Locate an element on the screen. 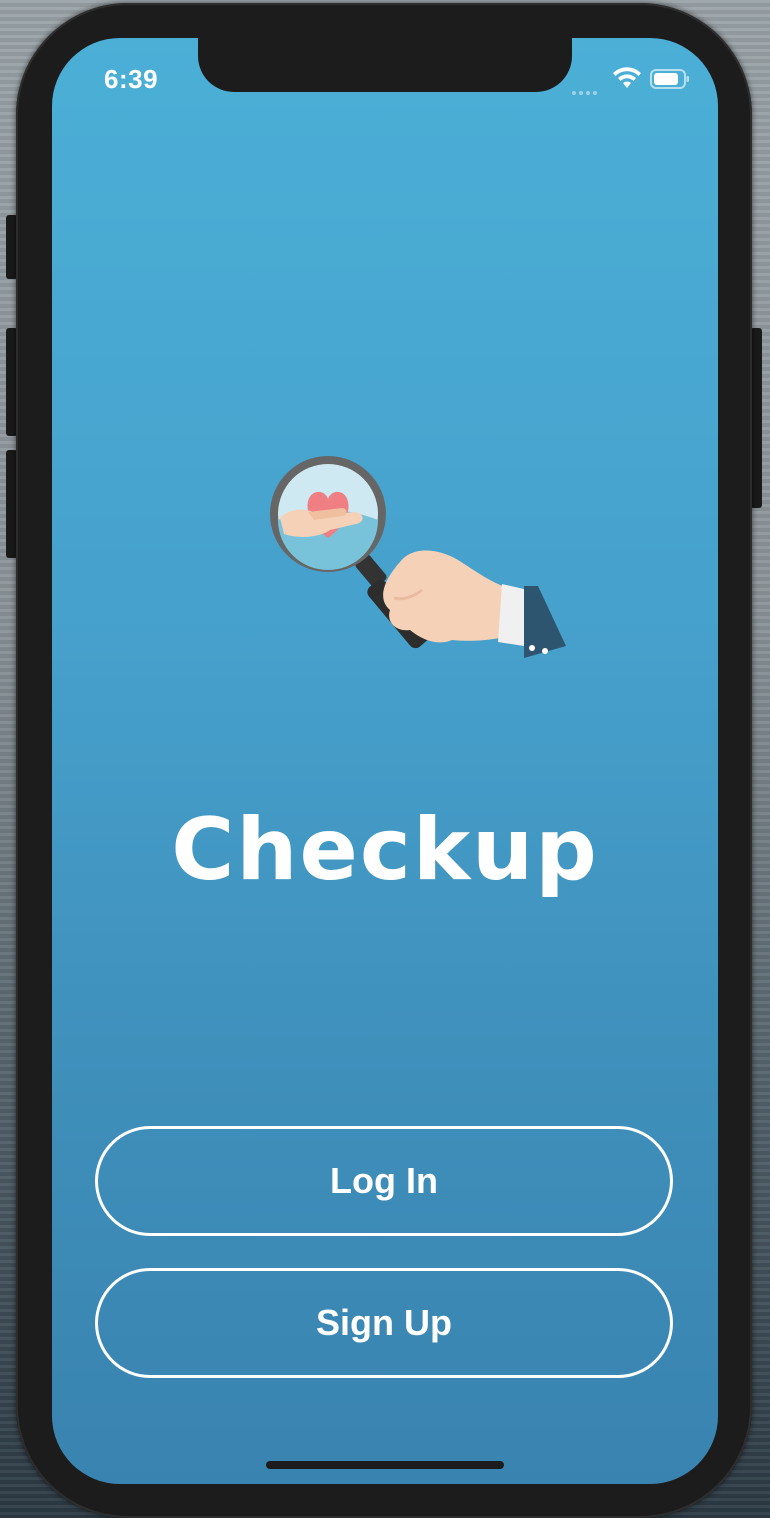 This screenshot has height=1518, width=770. wifi-icon is located at coordinates (627, 77).